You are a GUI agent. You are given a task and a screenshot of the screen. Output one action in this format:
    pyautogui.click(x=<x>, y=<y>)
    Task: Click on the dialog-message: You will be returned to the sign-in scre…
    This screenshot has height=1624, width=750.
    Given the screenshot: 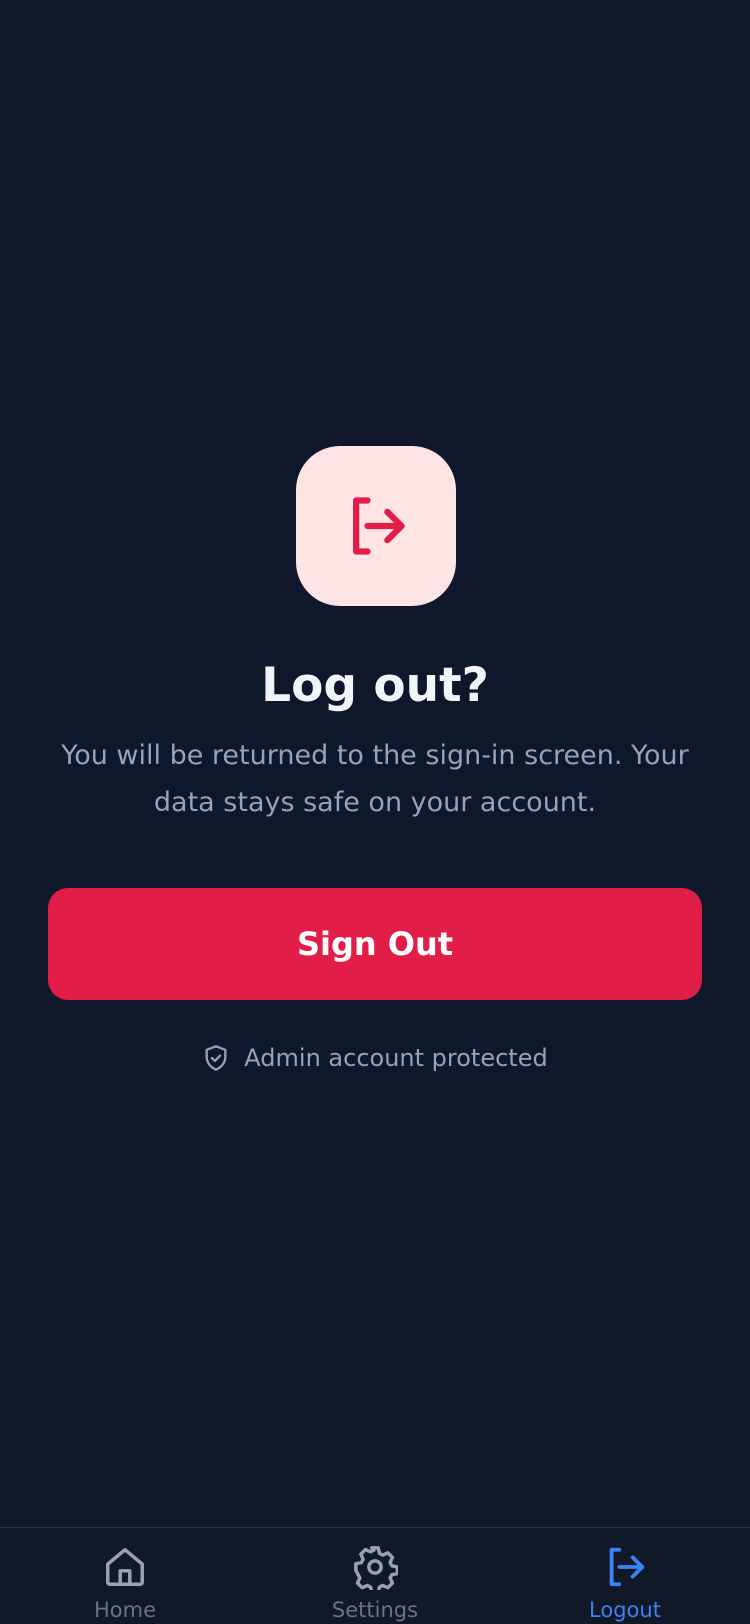 What is the action you would take?
    pyautogui.click(x=375, y=779)
    